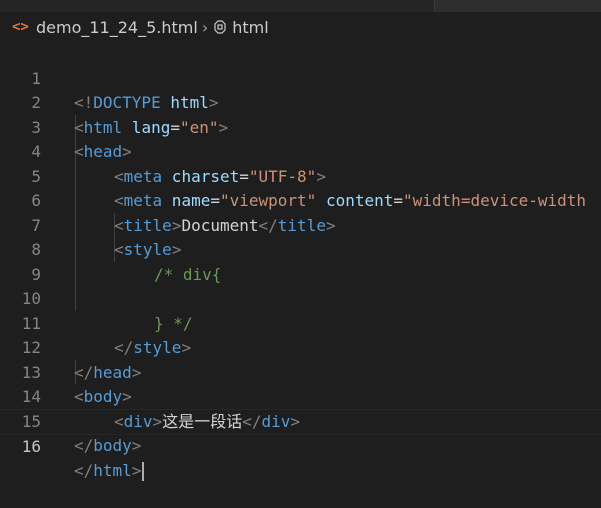  I want to click on code-line: 7 <style>, so click(300, 224).